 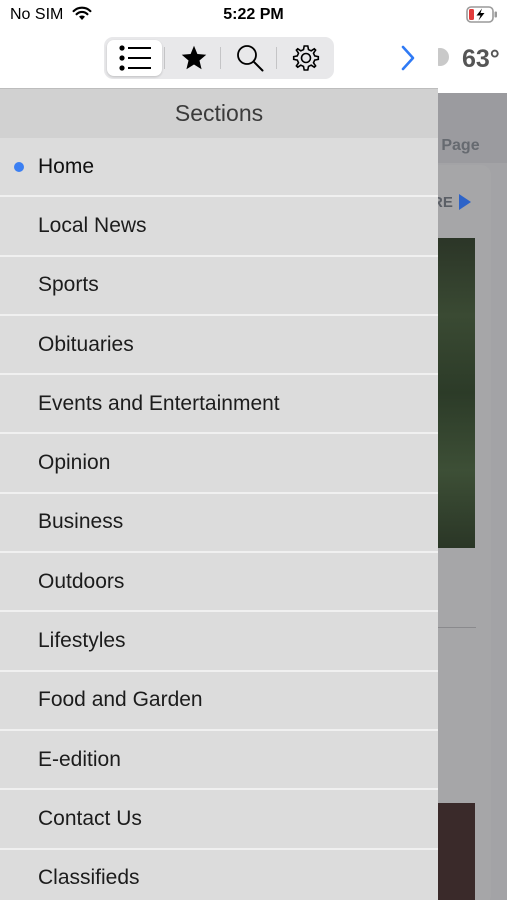 I want to click on section-item-sports: Sports, so click(x=219, y=286).